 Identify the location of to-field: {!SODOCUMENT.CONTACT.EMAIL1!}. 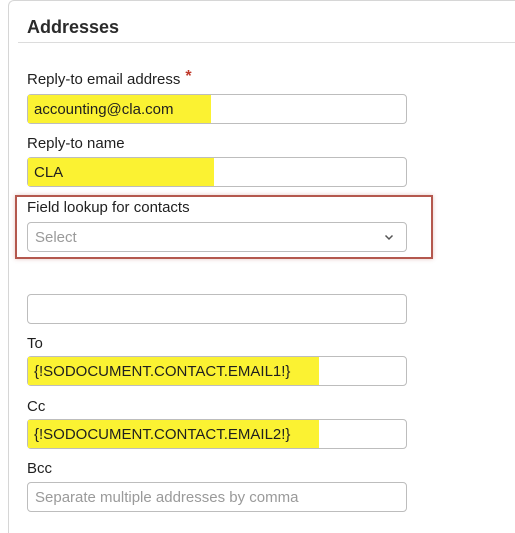
(217, 371).